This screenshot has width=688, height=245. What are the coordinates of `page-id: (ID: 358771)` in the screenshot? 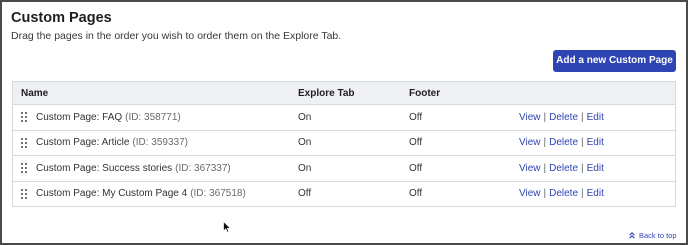 It's located at (153, 117).